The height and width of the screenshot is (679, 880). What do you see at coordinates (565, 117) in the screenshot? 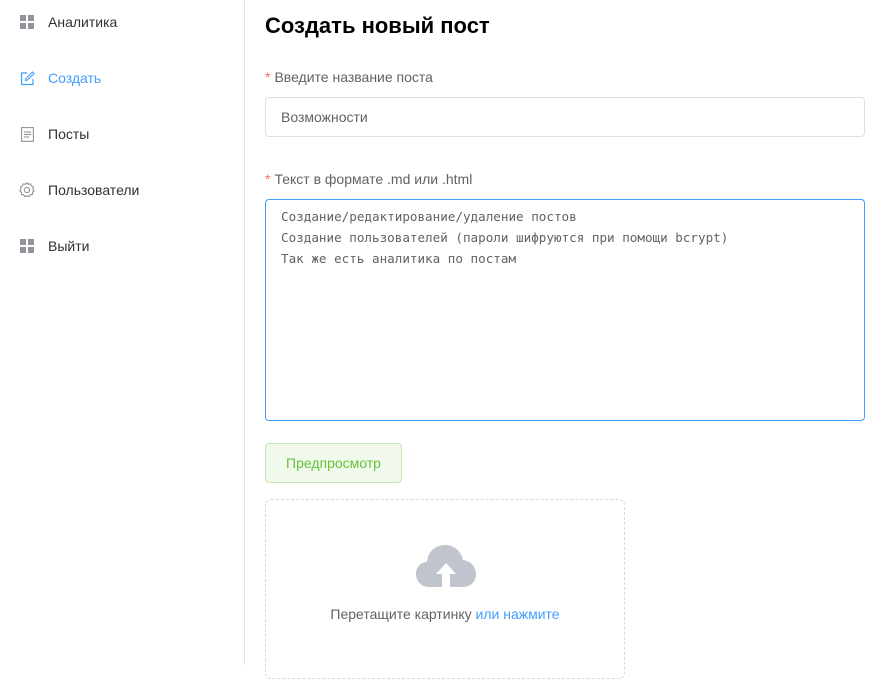
I see `post-name-input` at bounding box center [565, 117].